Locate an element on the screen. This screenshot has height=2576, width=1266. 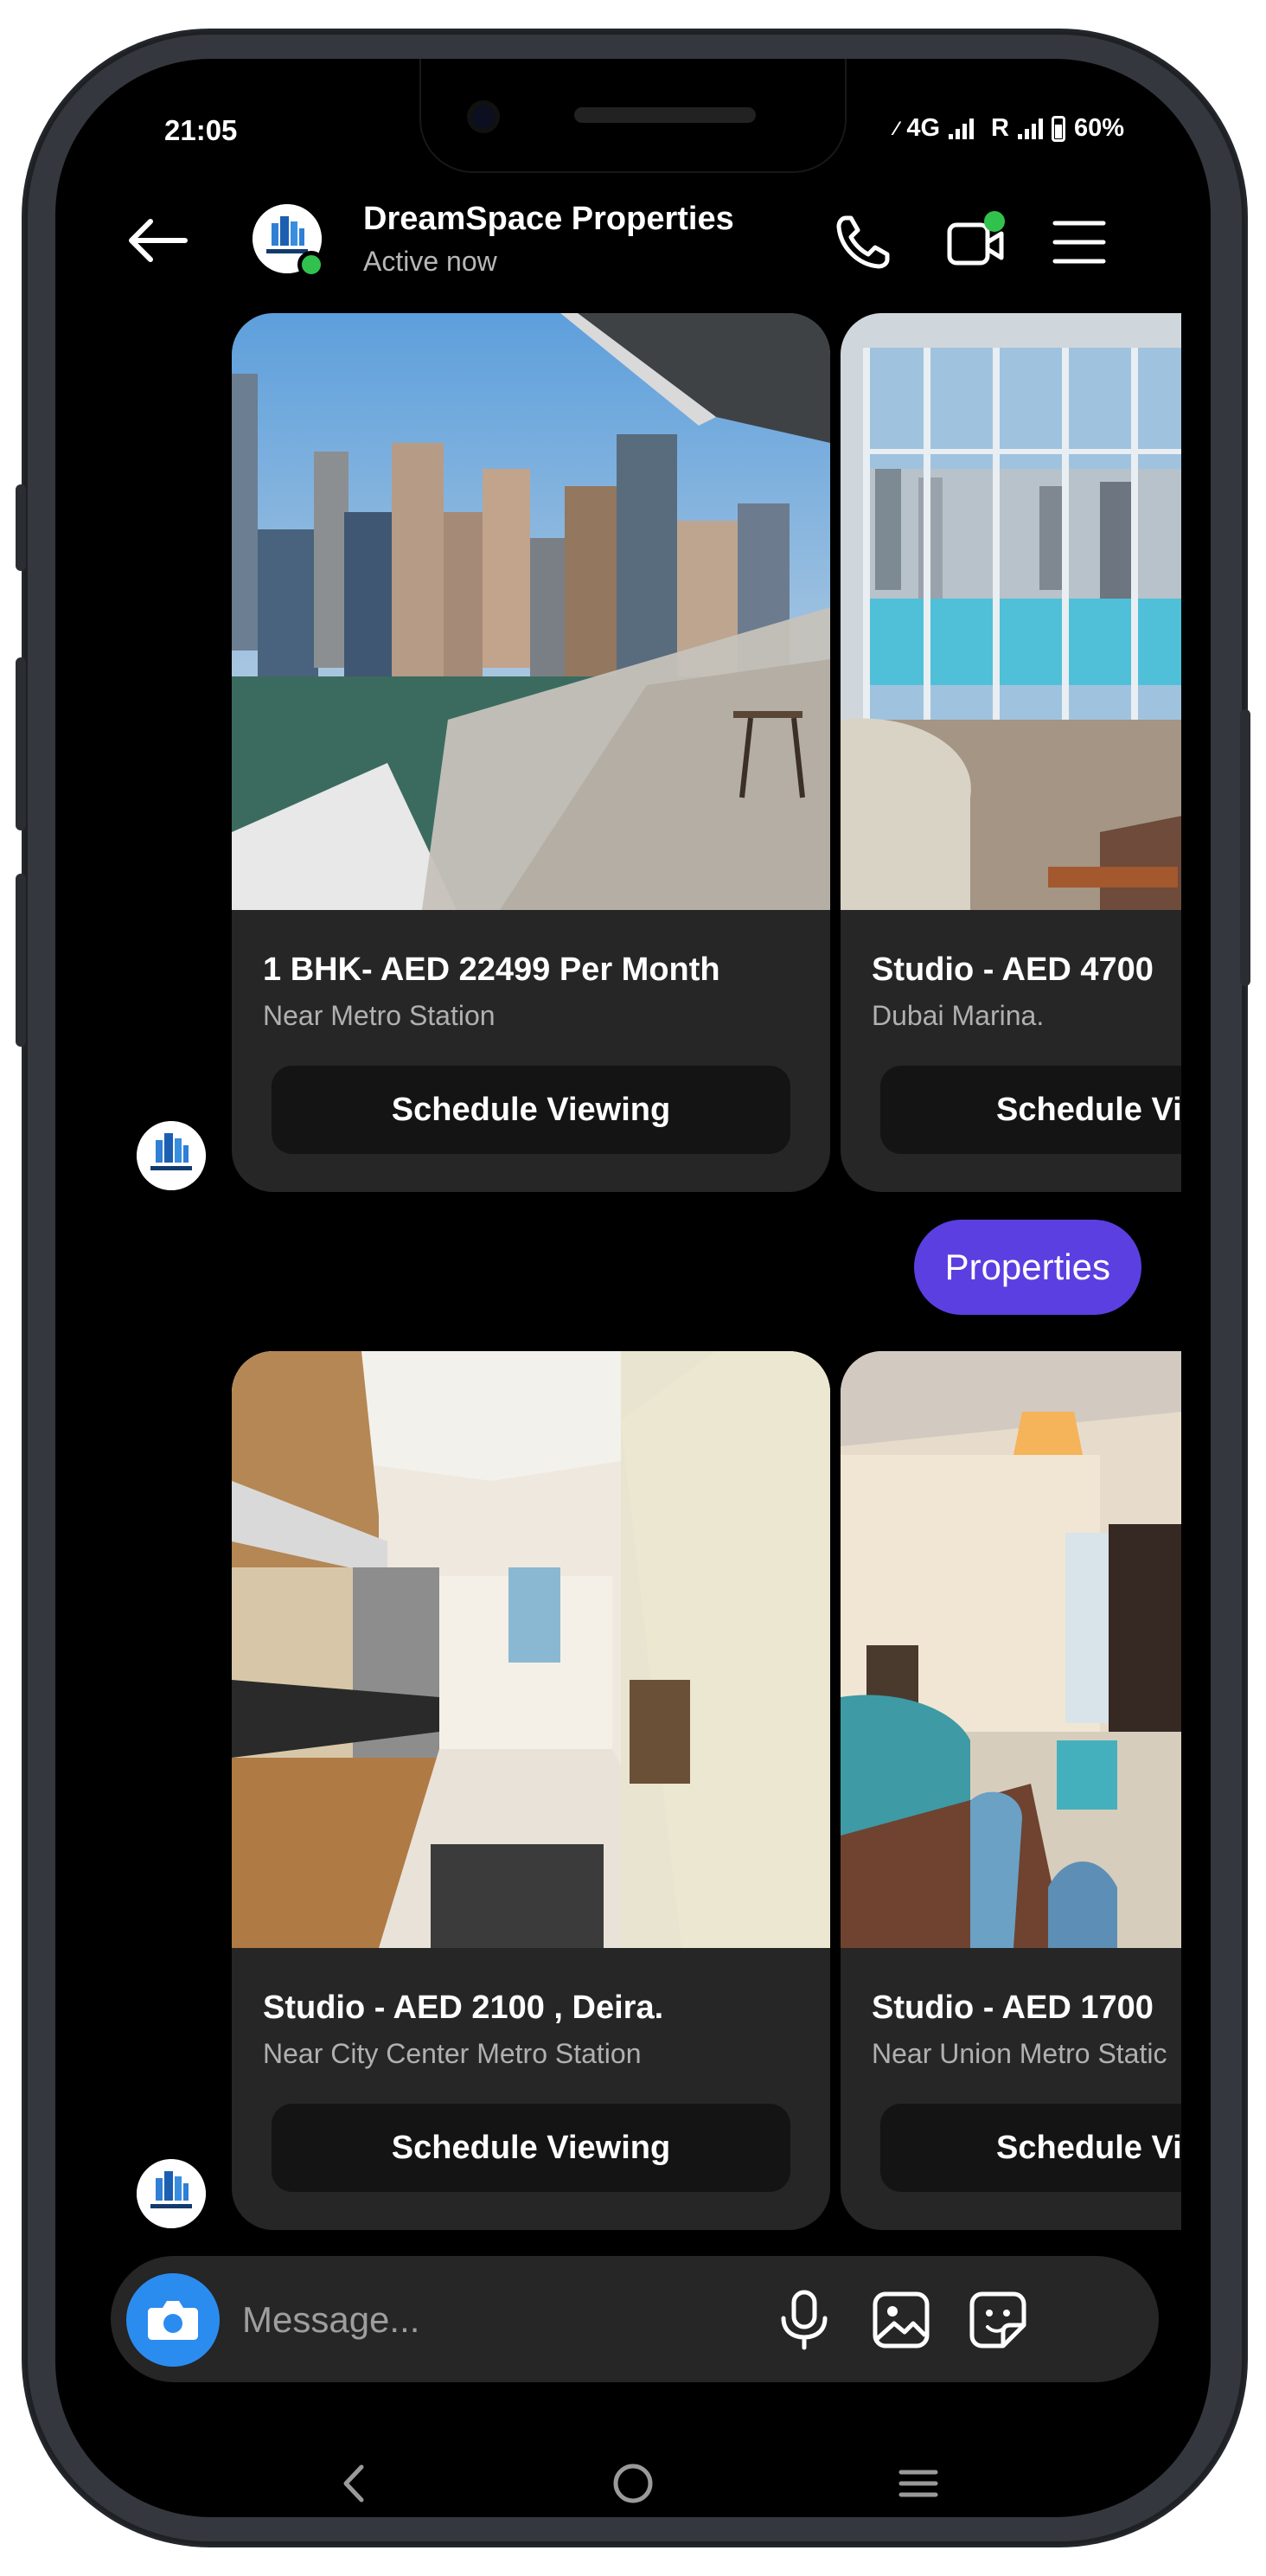
living-room-sofa-photo is located at coordinates (1011, 1649).